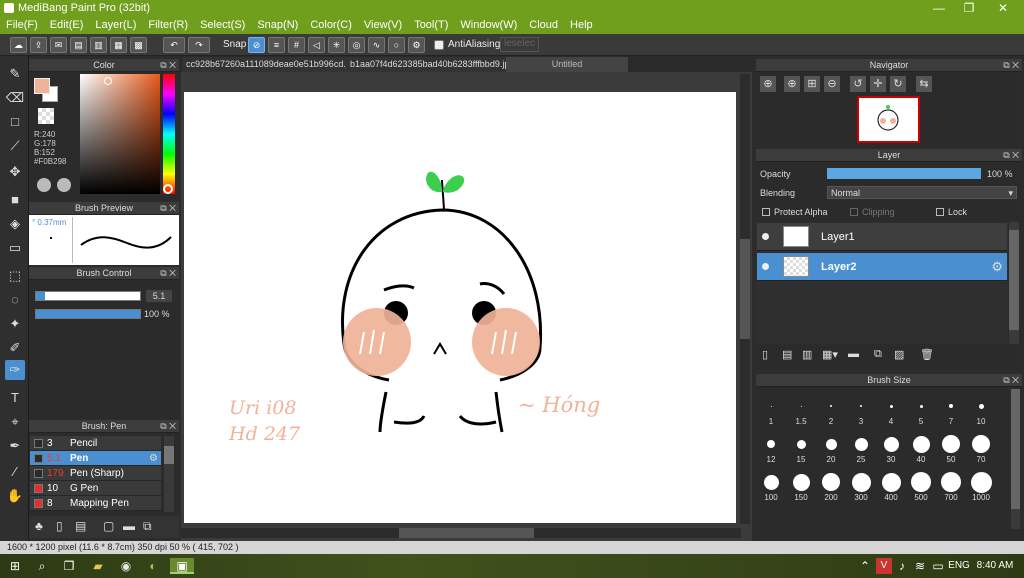 This screenshot has height=578, width=1024. Describe the element at coordinates (277, 25) in the screenshot. I see `menu-snap: Snap(N)` at that location.